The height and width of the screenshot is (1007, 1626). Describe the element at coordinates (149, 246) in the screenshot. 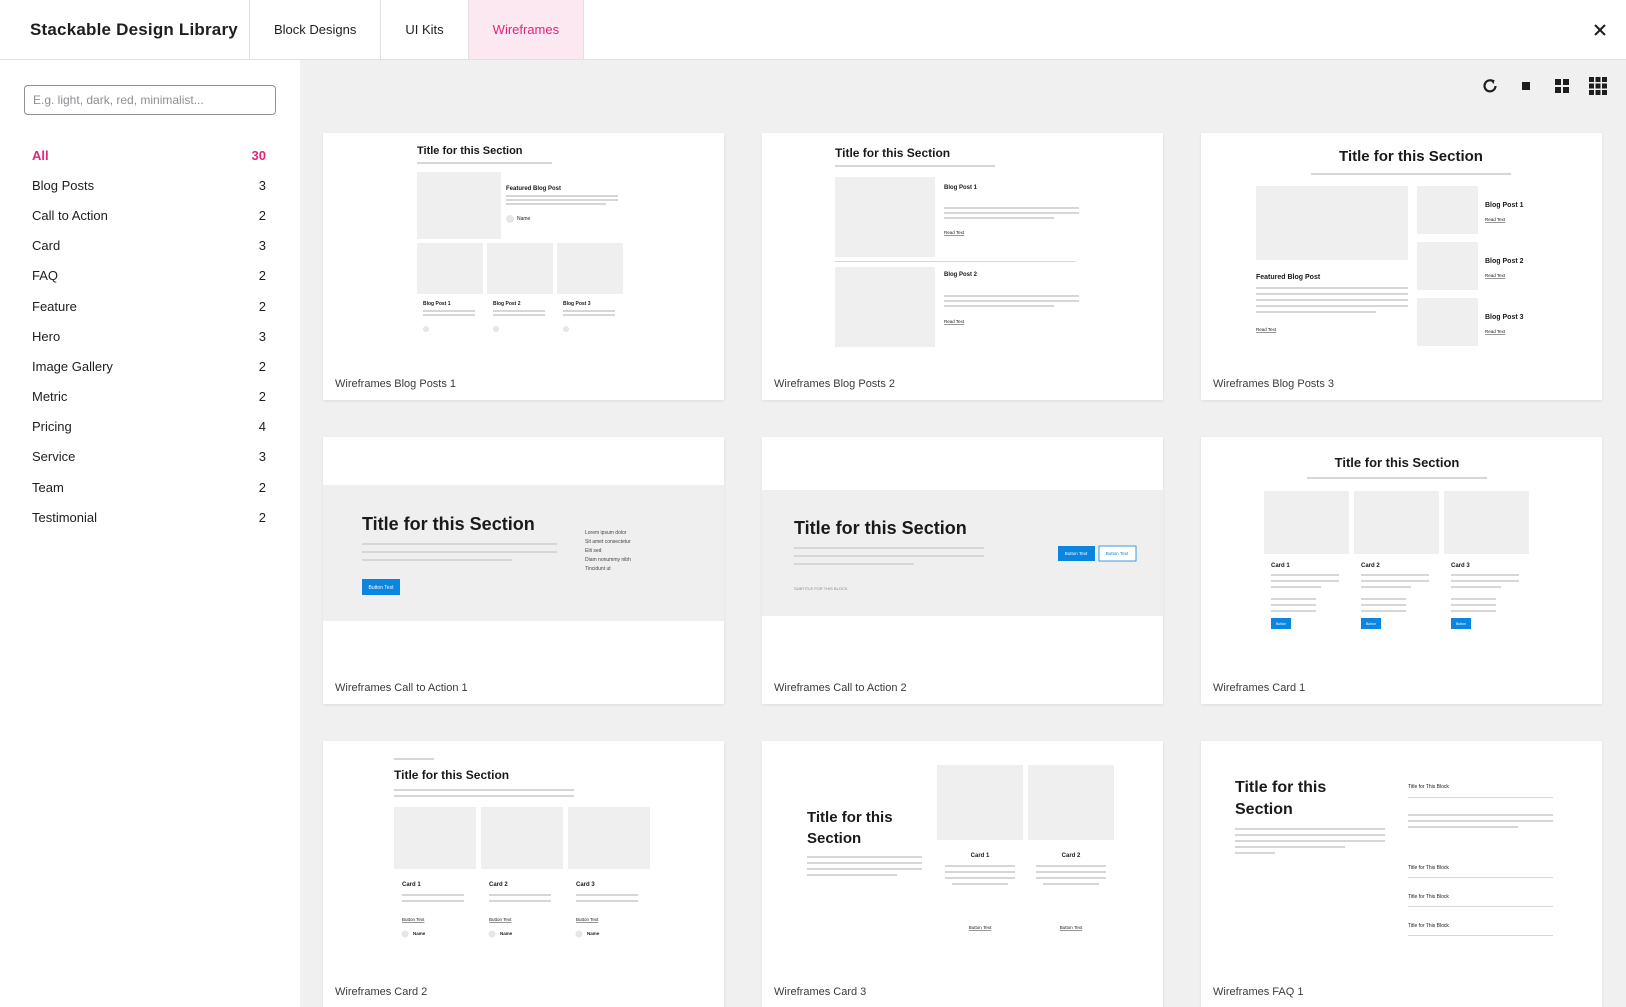

I see `category-card: Card 3` at that location.